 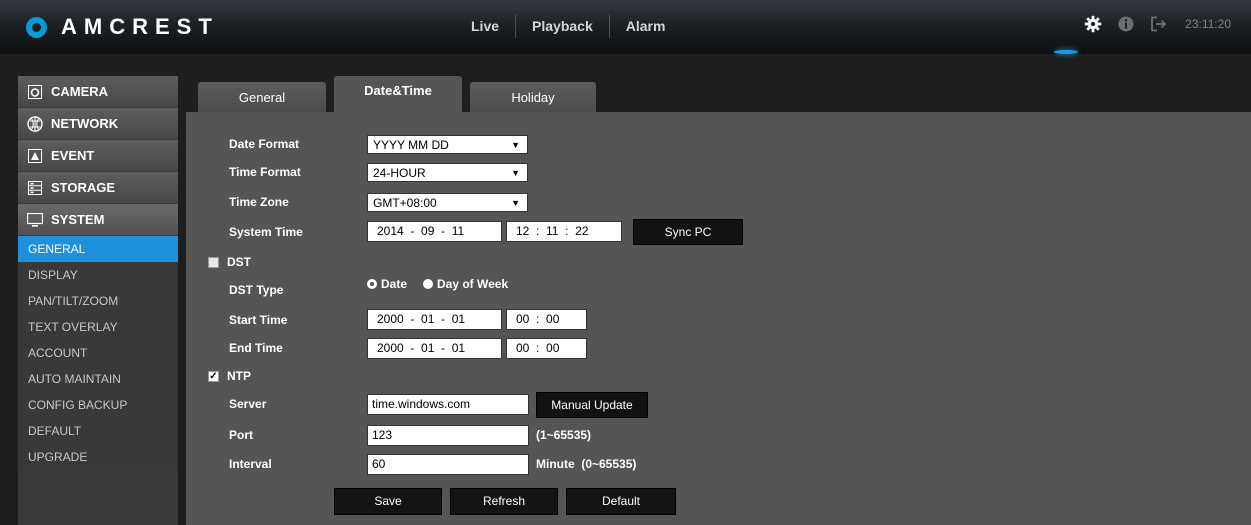 What do you see at coordinates (239, 376) in the screenshot?
I see `ntp-label: NTP` at bounding box center [239, 376].